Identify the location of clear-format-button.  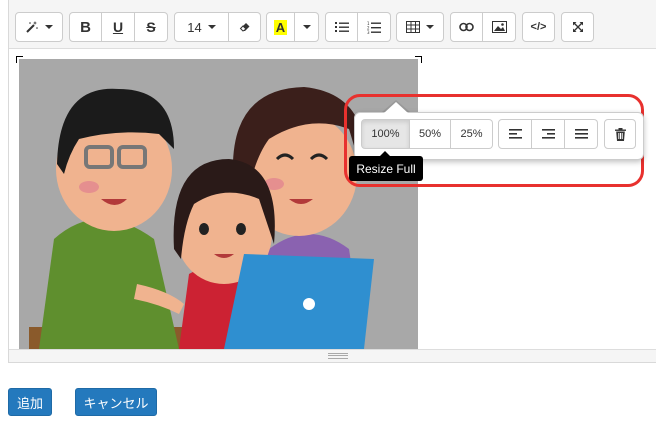
(245, 27).